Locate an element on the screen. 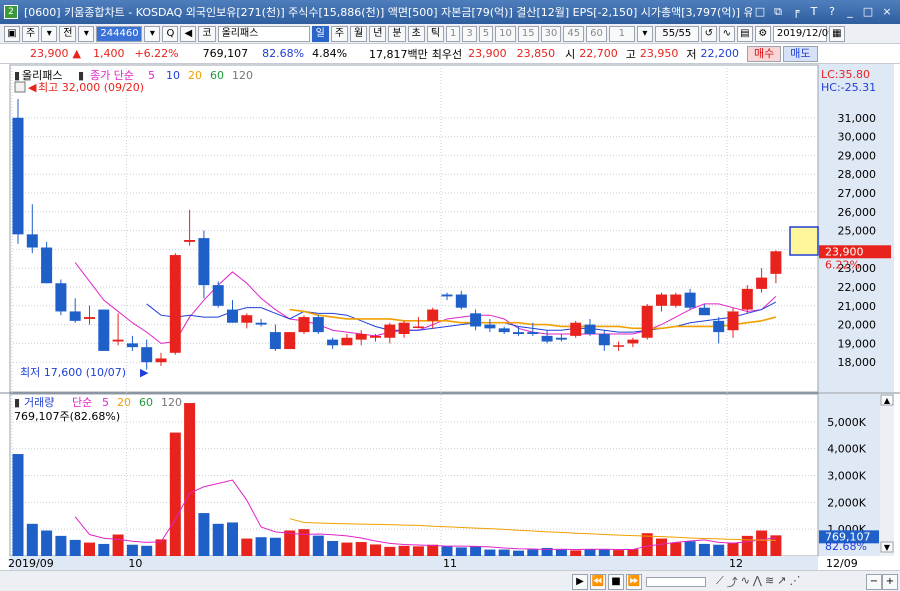 Image resolution: width=900 pixels, height=591 pixels. price-tick-label: 31,000 is located at coordinates (857, 118).